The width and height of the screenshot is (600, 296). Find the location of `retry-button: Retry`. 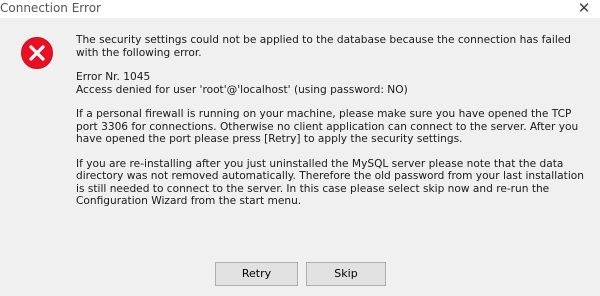

retry-button: Retry is located at coordinates (256, 274).